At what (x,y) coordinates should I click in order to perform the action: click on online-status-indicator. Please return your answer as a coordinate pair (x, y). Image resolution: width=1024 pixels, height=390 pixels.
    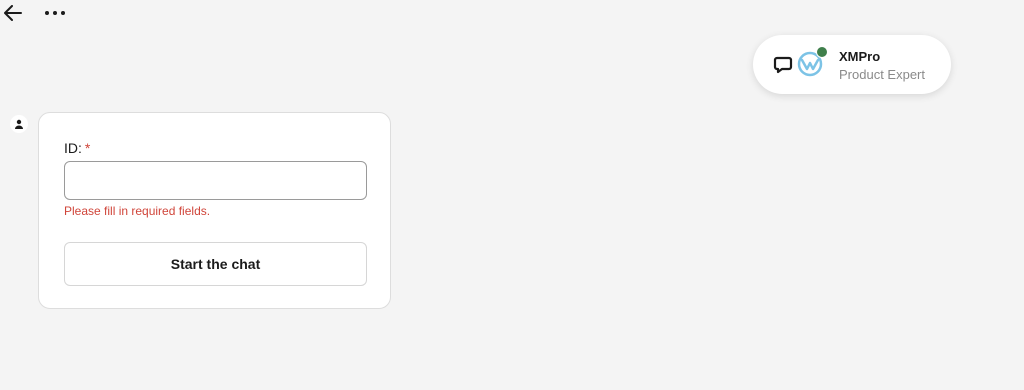
    Looking at the image, I should click on (822, 52).